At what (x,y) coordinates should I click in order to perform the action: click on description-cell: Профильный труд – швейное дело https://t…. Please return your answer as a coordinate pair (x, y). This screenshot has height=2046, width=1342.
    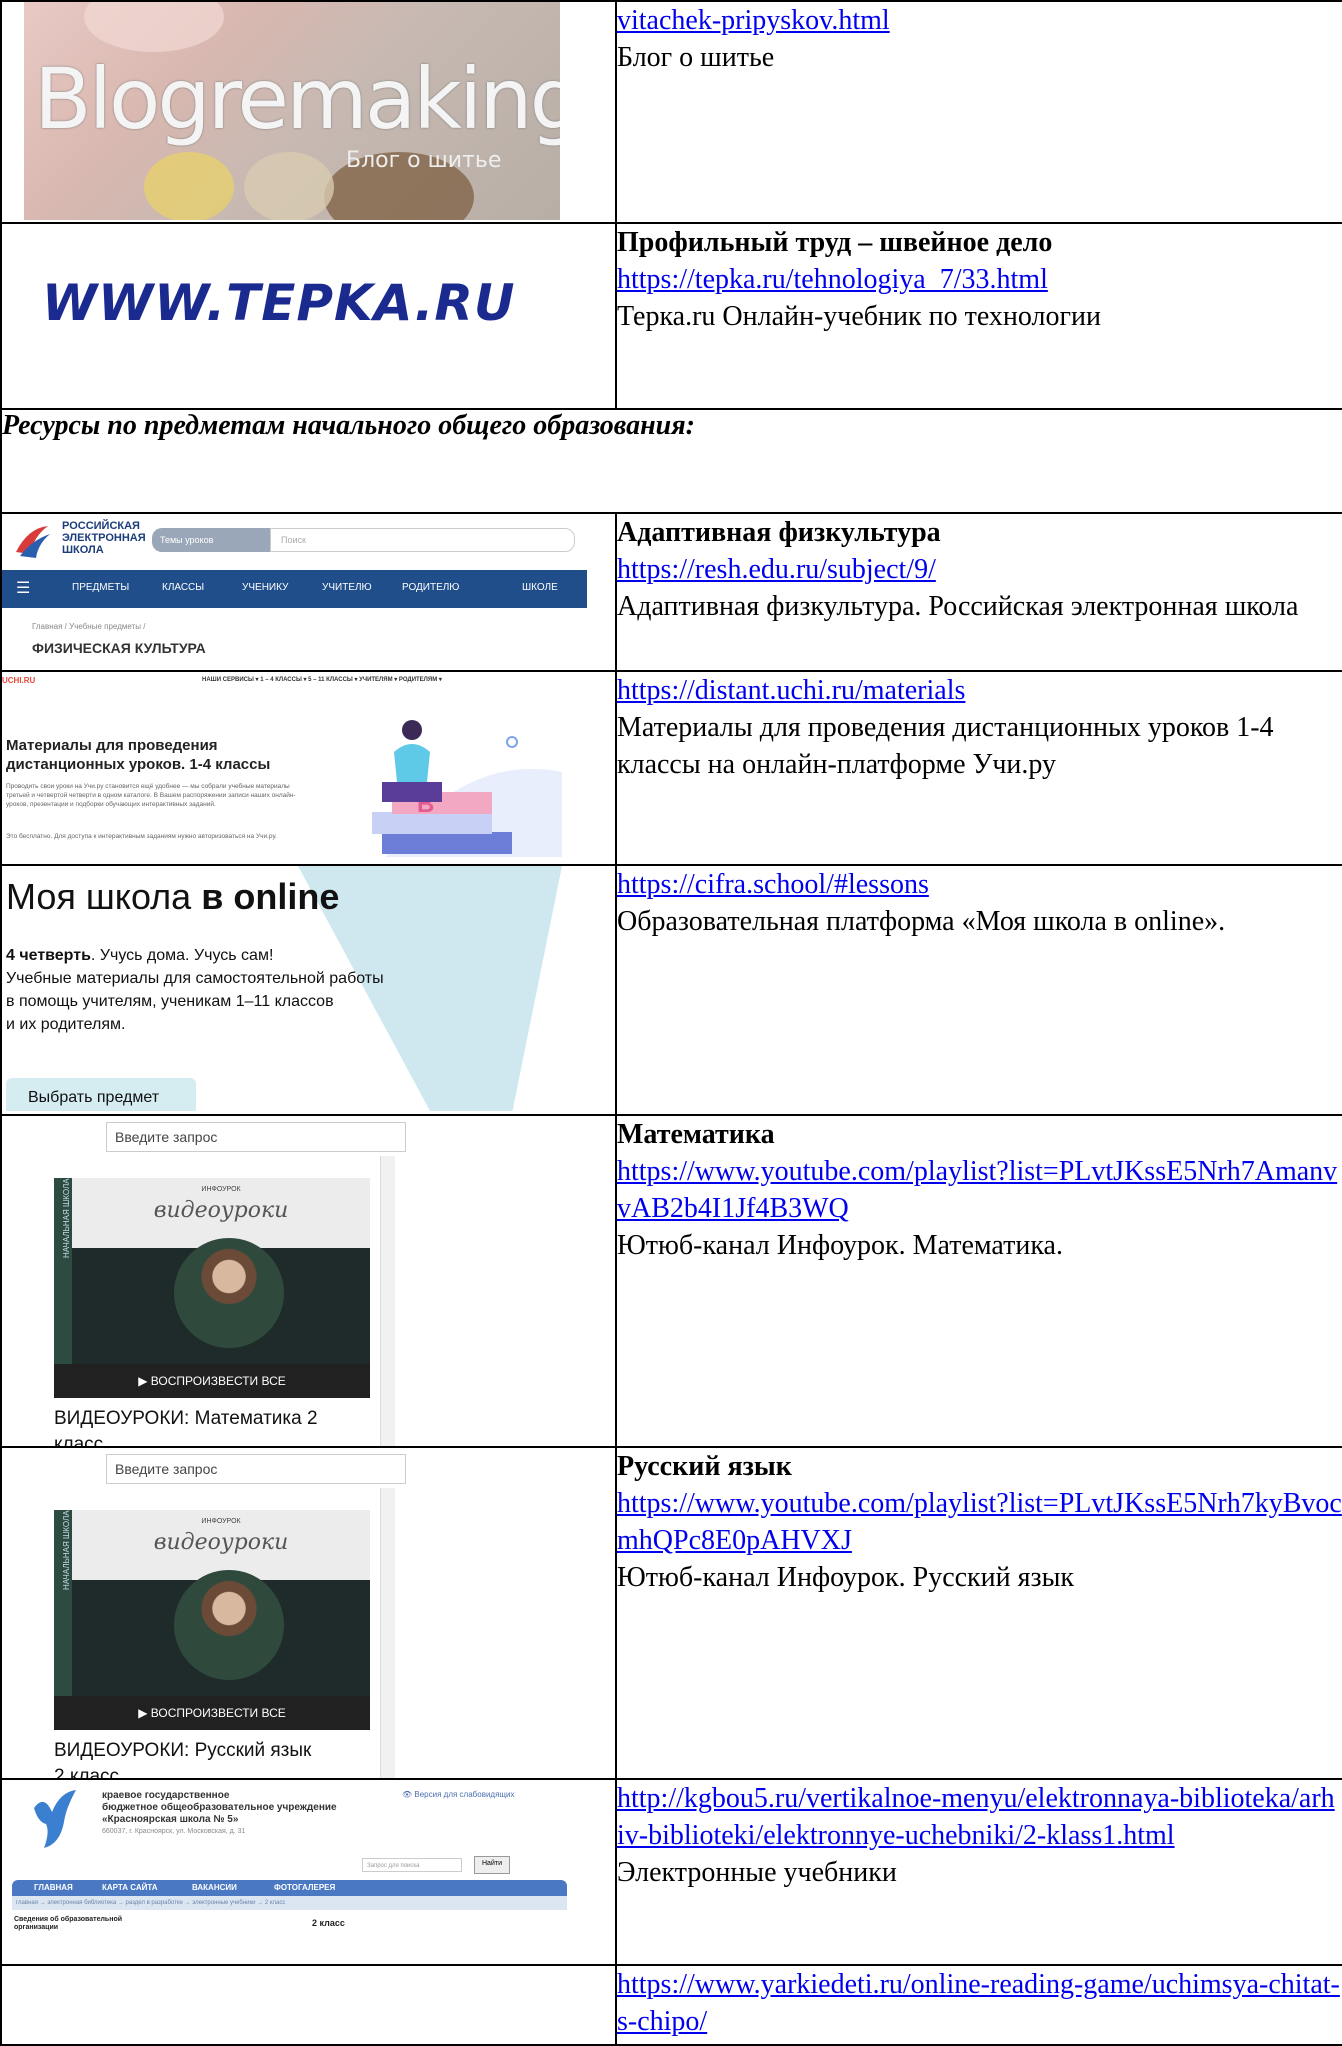
    Looking at the image, I should click on (978, 316).